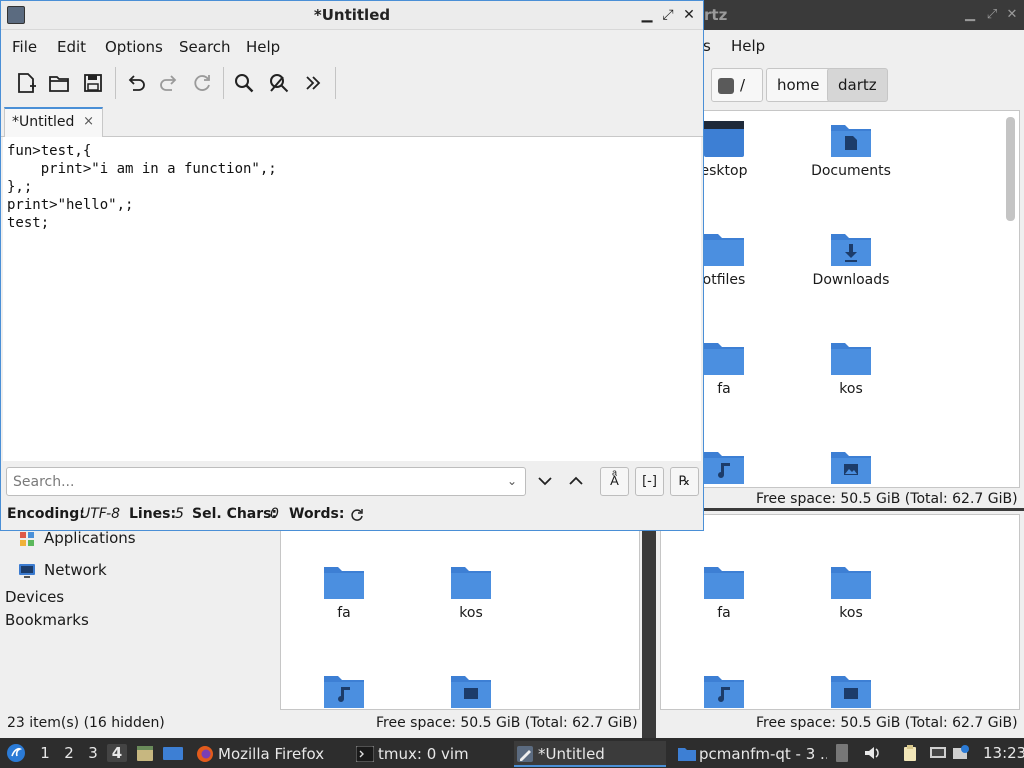 This screenshot has height=768, width=1024. Describe the element at coordinates (77, 538) in the screenshot. I see `sidebar-item-applications: Applications` at that location.